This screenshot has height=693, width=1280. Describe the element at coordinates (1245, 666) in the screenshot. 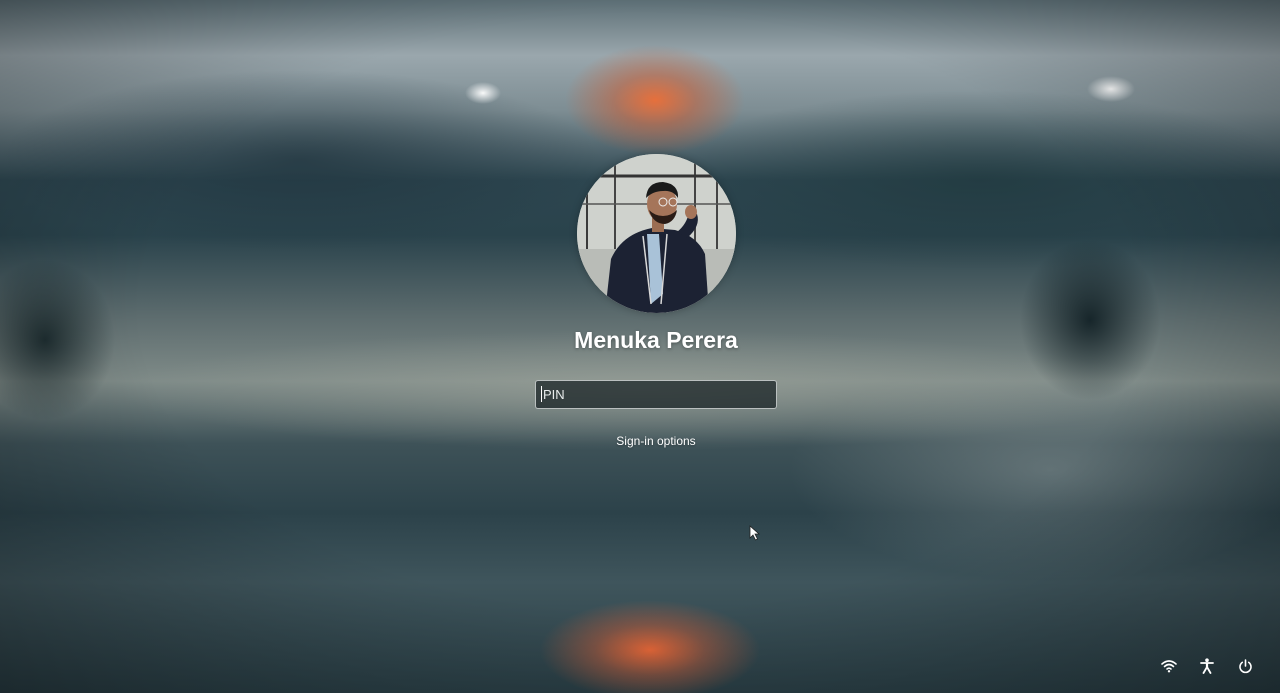

I see `power-icon` at that location.